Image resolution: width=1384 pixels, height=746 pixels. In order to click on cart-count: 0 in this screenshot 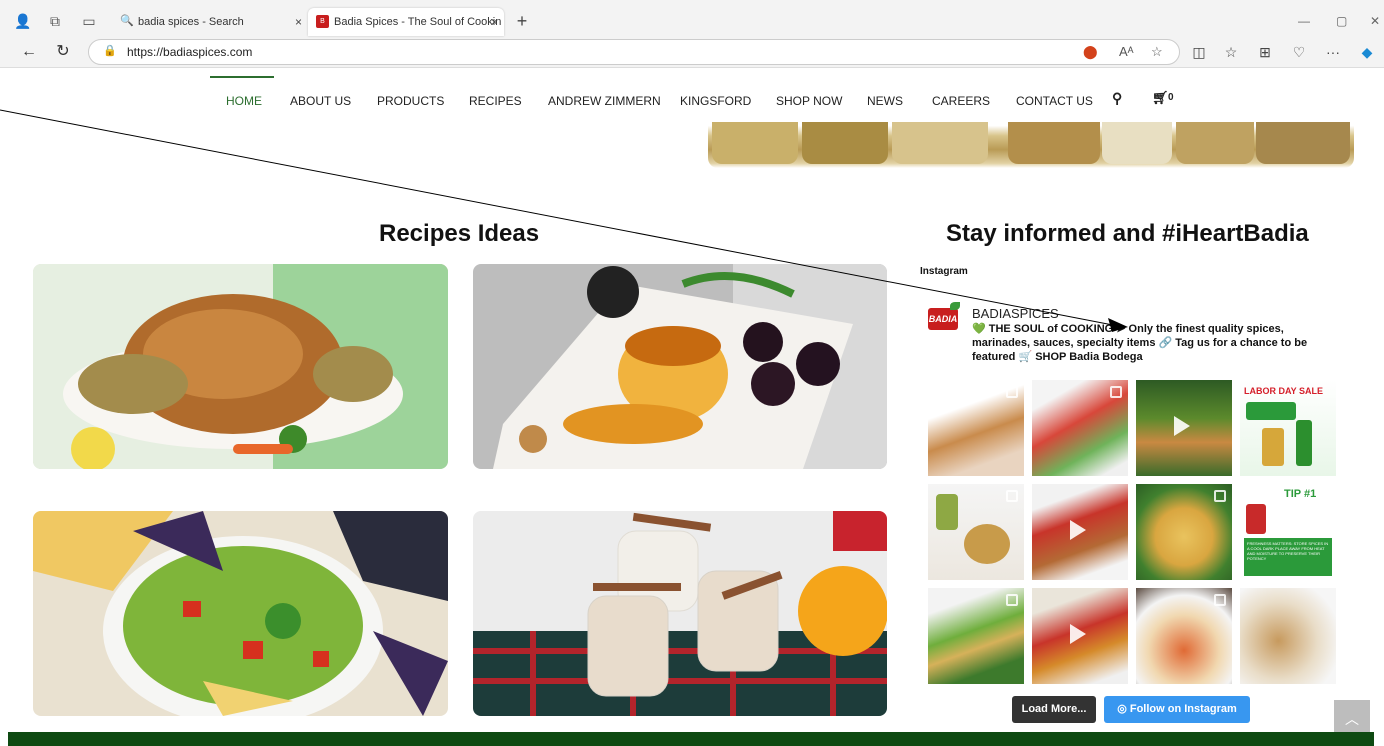, I will do `click(1171, 97)`.